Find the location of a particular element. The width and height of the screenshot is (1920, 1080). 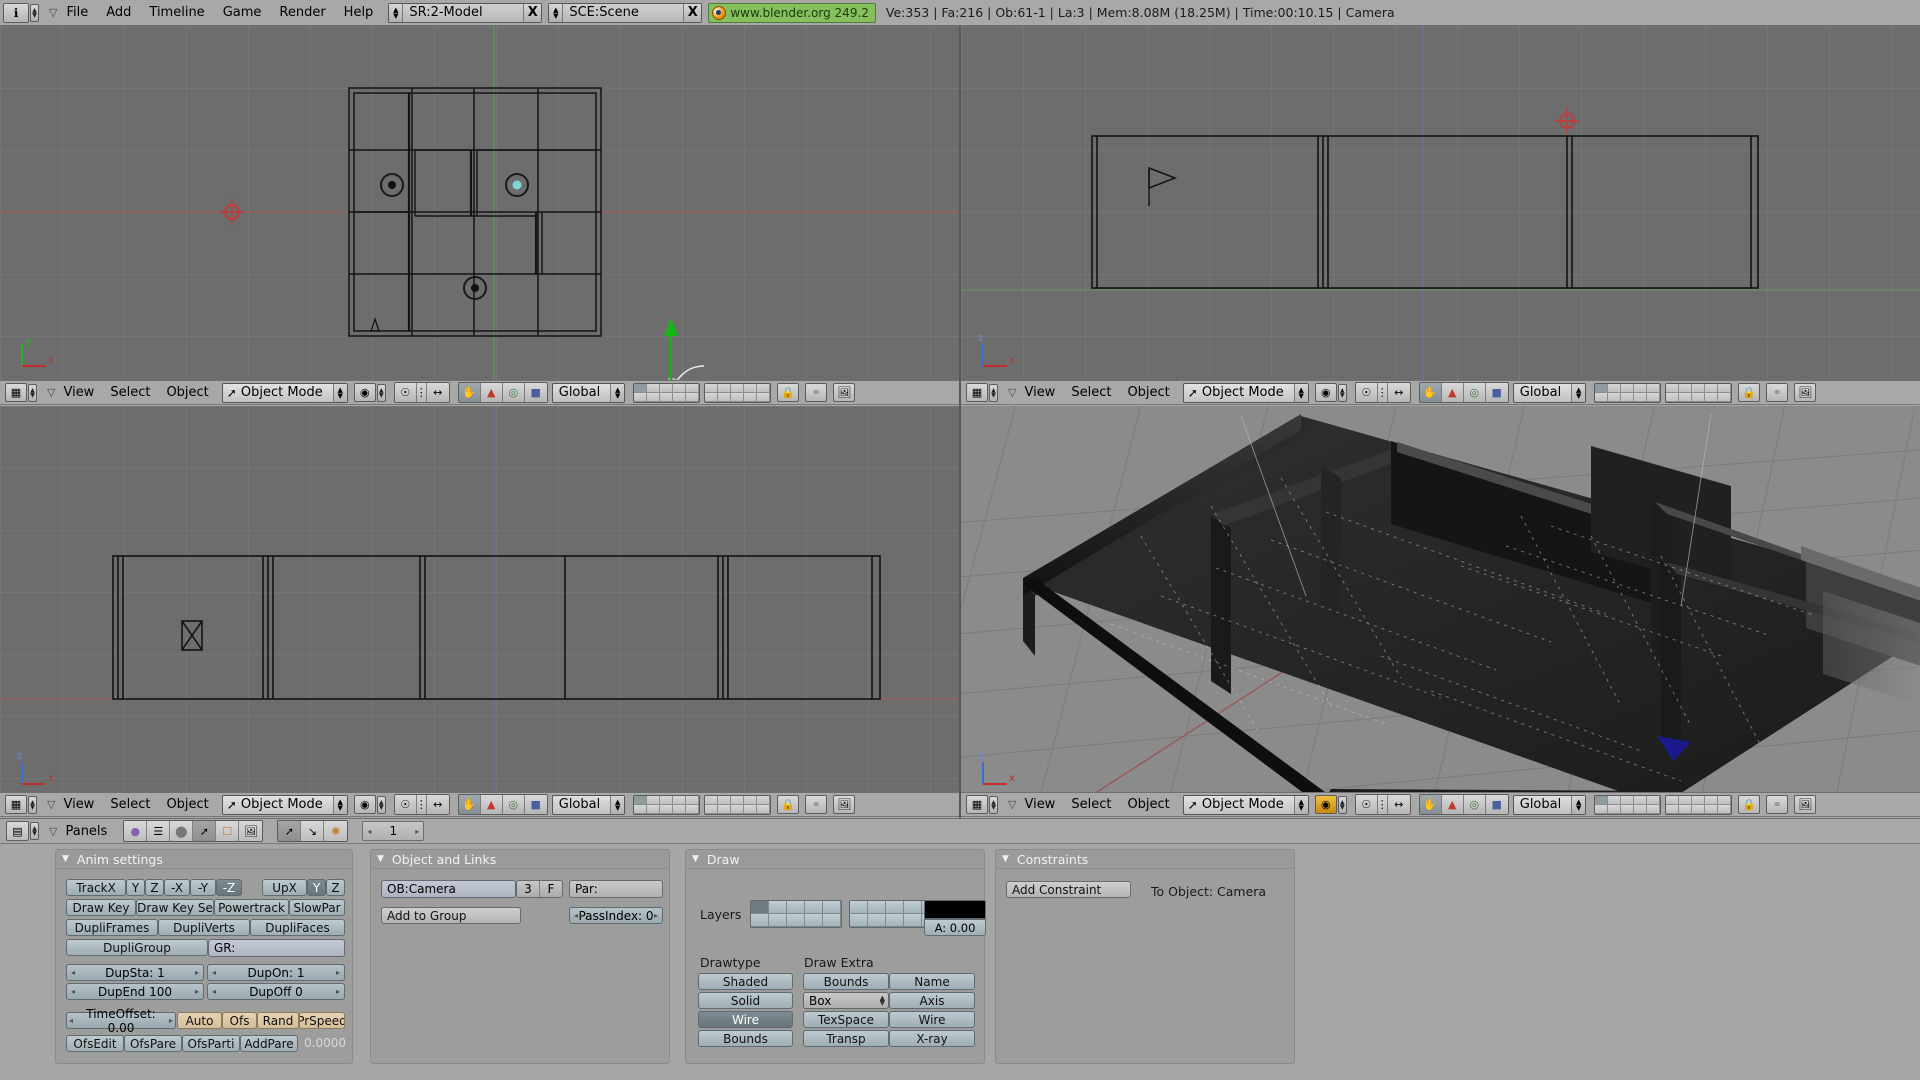

vp3-layer-buttons is located at coordinates (667, 804).